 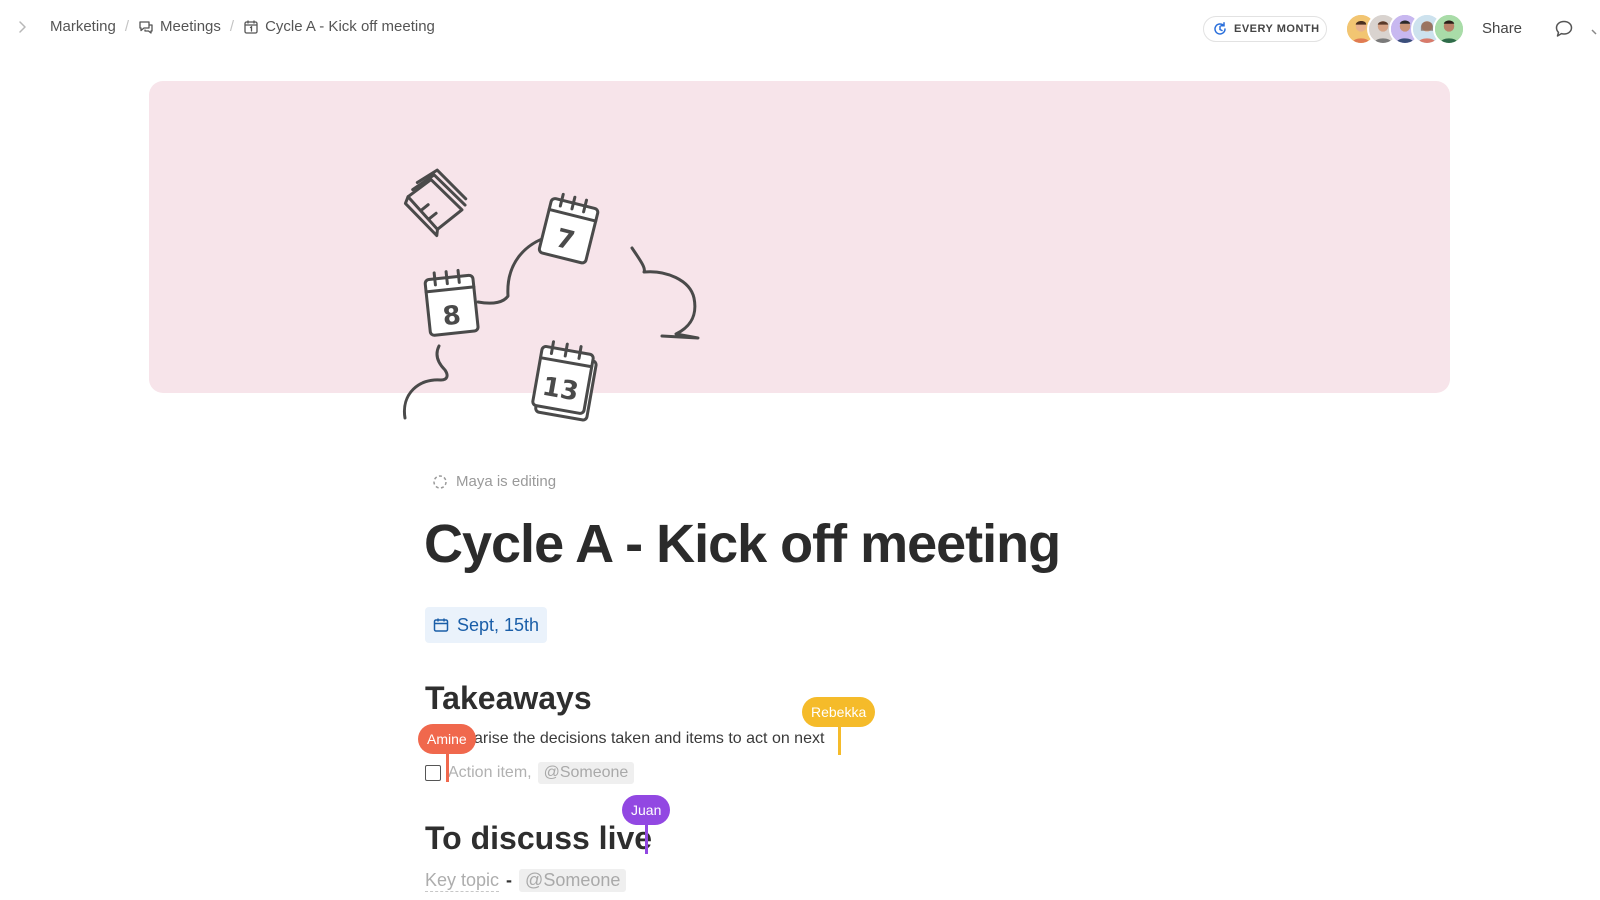 What do you see at coordinates (433, 773) in the screenshot?
I see `action-item-checkbox` at bounding box center [433, 773].